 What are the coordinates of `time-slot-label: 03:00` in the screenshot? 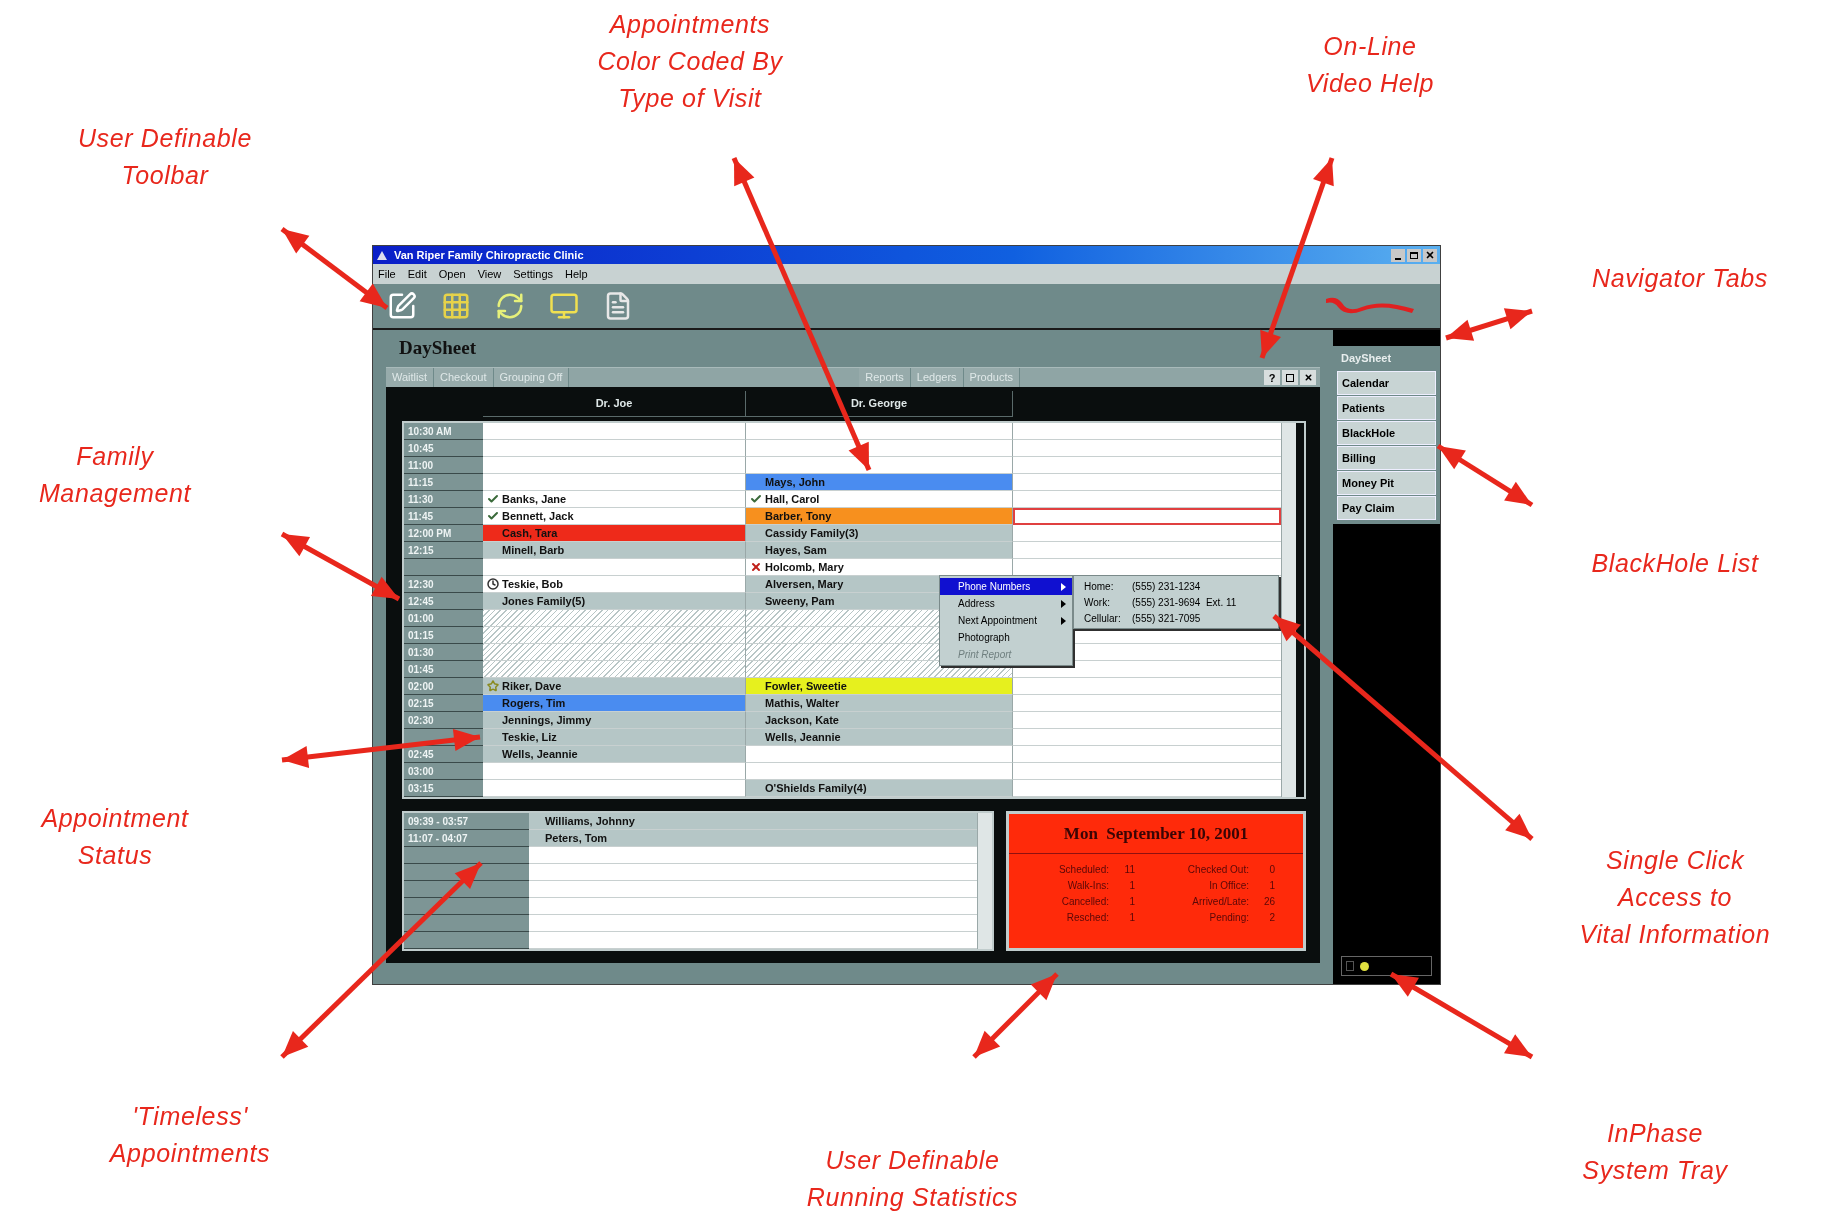 It's located at (443, 771).